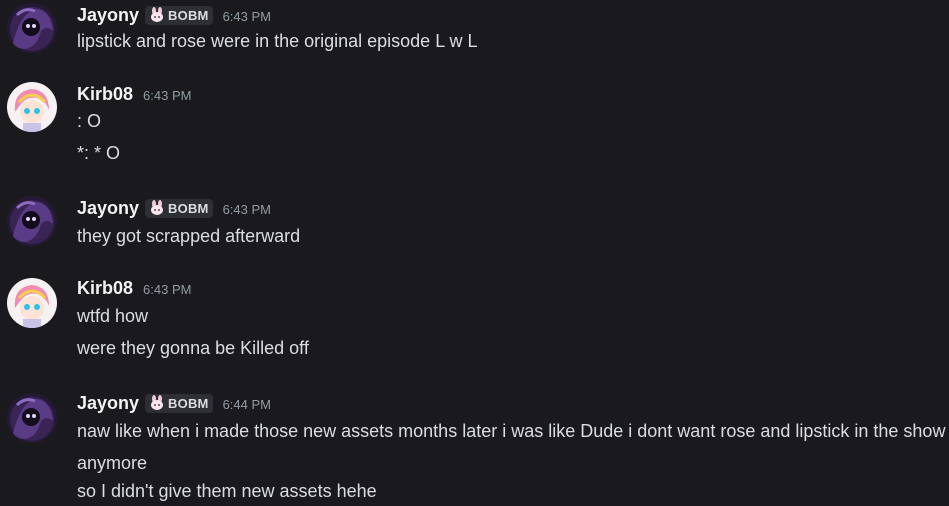  I want to click on timestamp: 6:44 PM, so click(246, 404).